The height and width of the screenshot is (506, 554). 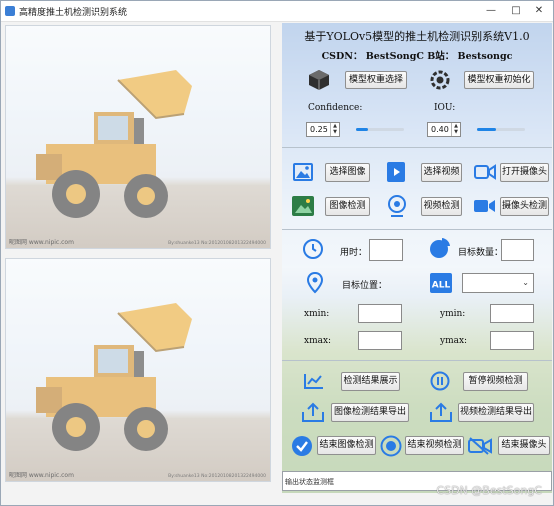 I want to click on camera-detect-button: 摄像头检测, so click(x=524, y=206).